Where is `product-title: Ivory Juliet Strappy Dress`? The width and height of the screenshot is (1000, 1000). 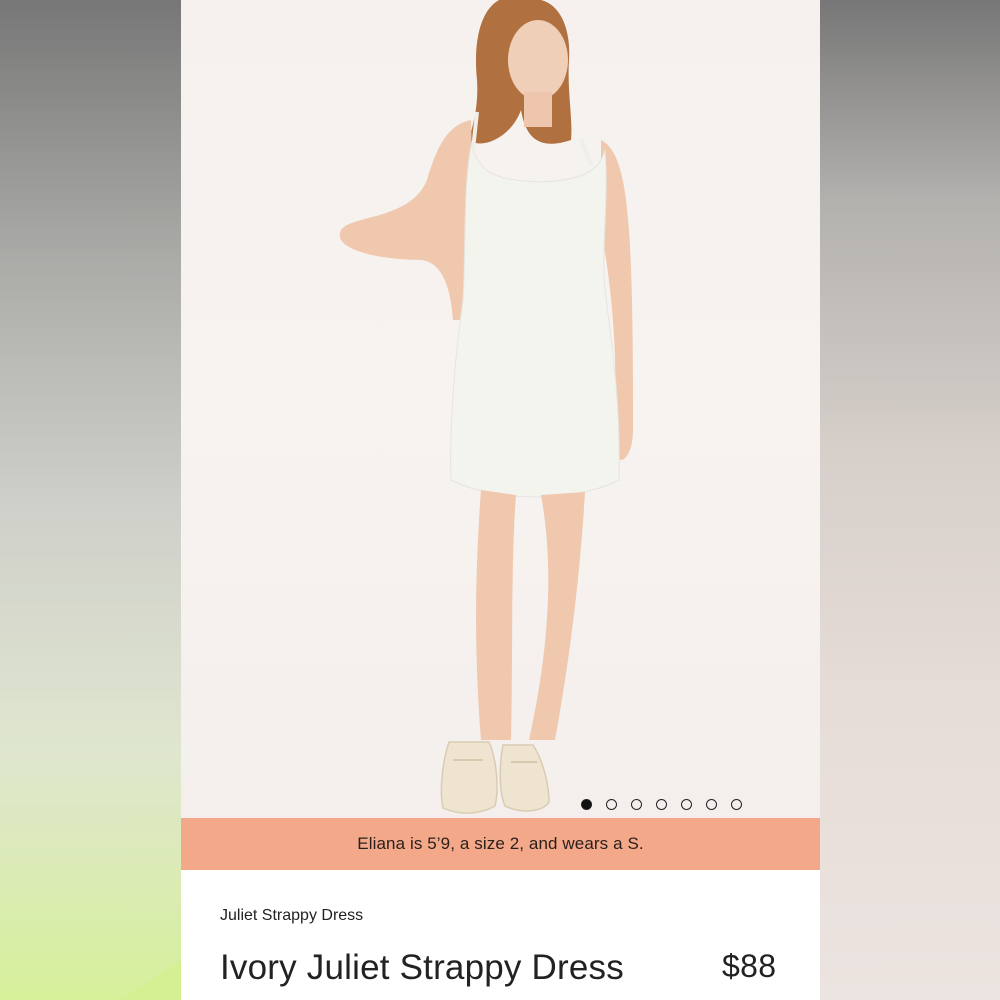
product-title: Ivory Juliet Strappy Dress is located at coordinates (422, 967).